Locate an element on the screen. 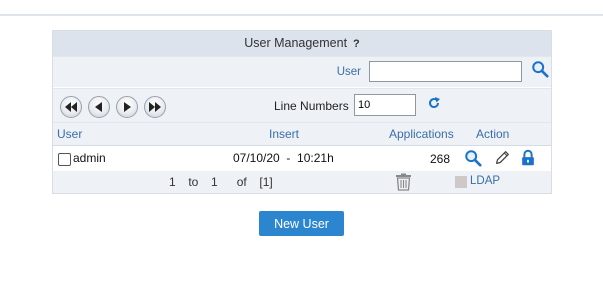  ldap-link: LDAP is located at coordinates (485, 181).